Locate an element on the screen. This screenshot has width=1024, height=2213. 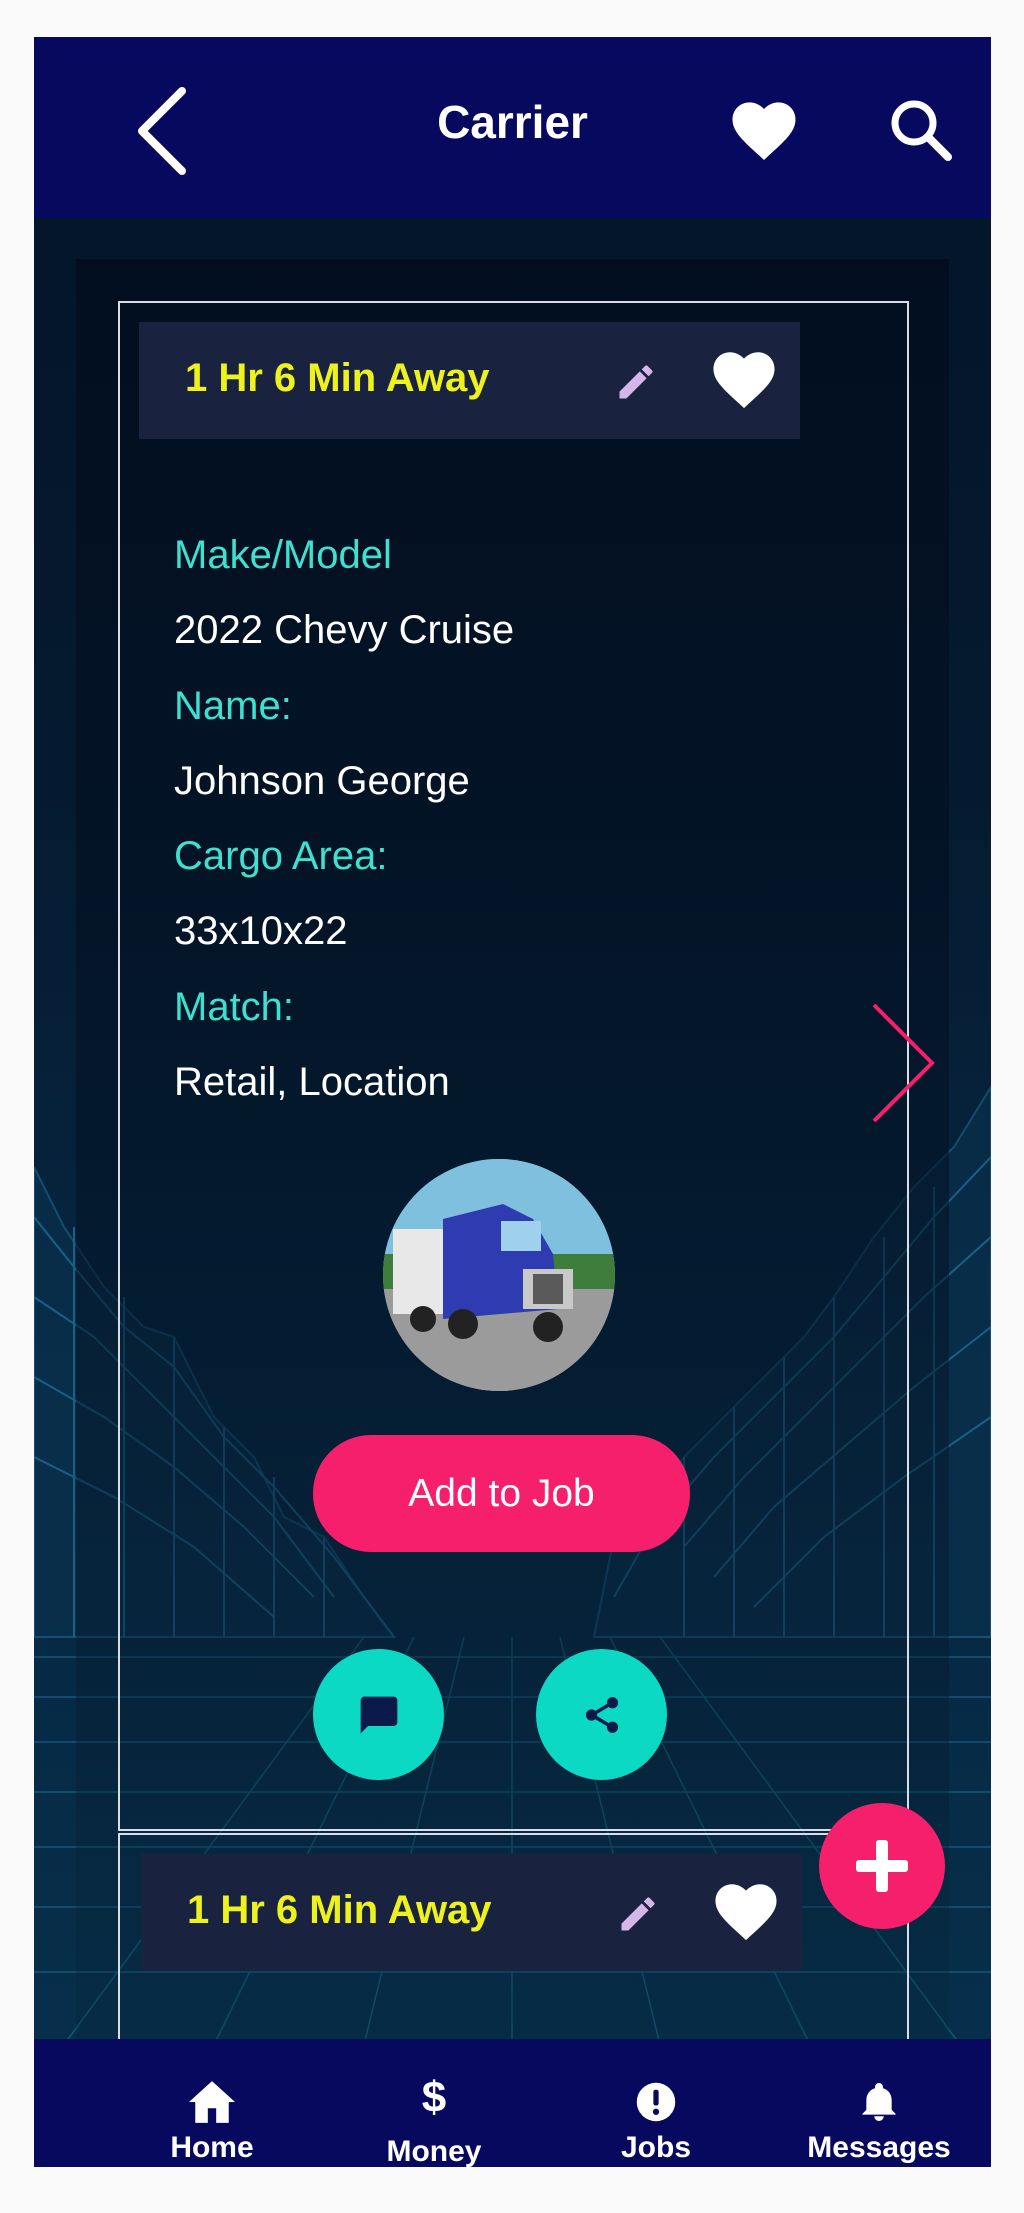
home-icon is located at coordinates (212, 2102).